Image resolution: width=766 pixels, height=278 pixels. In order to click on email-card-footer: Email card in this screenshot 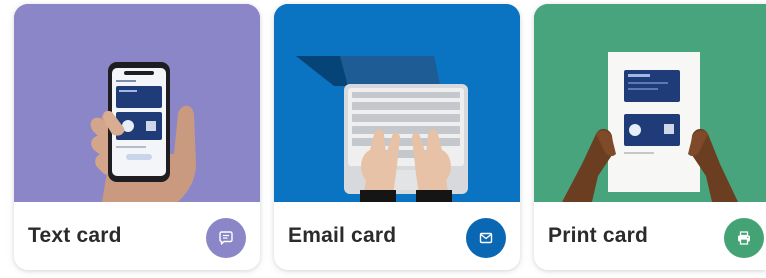, I will do `click(397, 236)`.